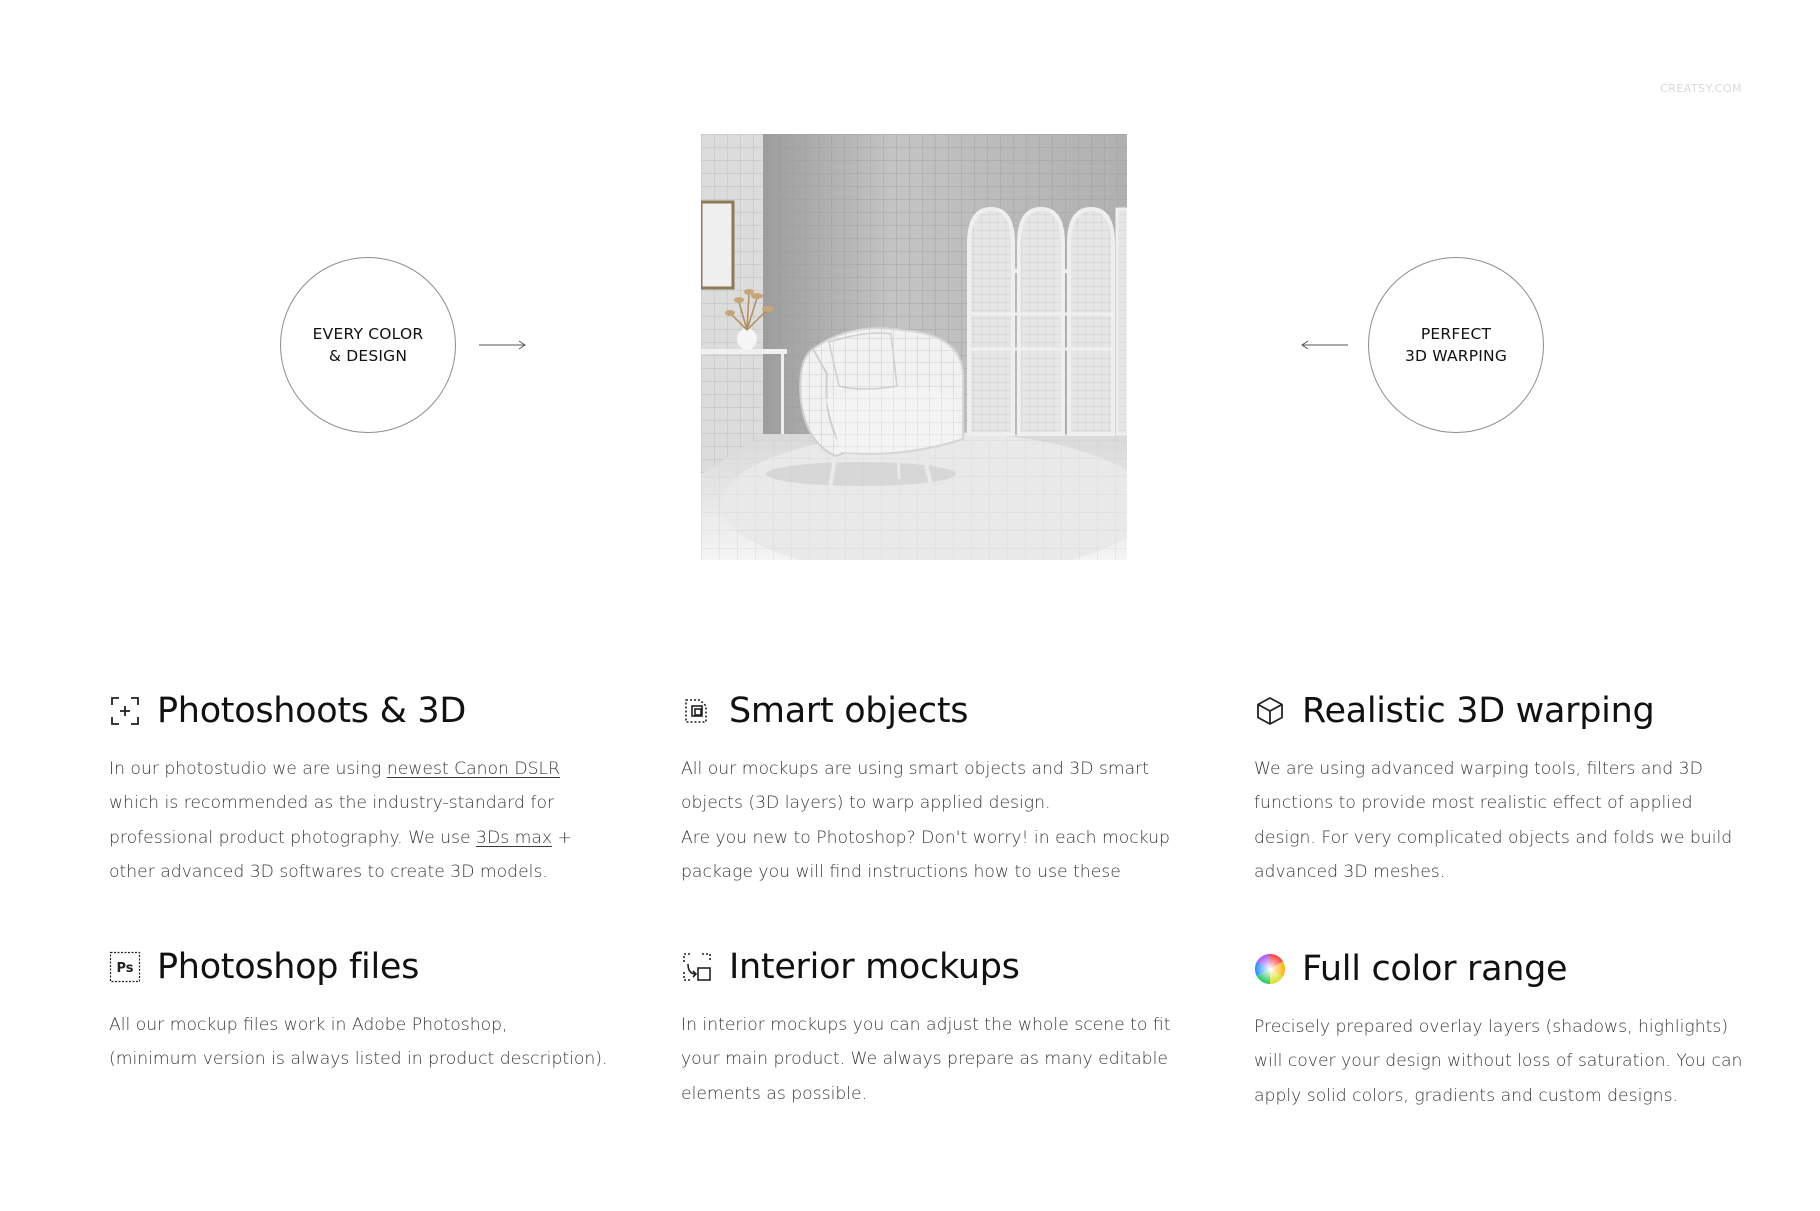 The image size is (1820, 1211). What do you see at coordinates (774, 1093) in the screenshot?
I see `feature-line: elements as possible.` at bounding box center [774, 1093].